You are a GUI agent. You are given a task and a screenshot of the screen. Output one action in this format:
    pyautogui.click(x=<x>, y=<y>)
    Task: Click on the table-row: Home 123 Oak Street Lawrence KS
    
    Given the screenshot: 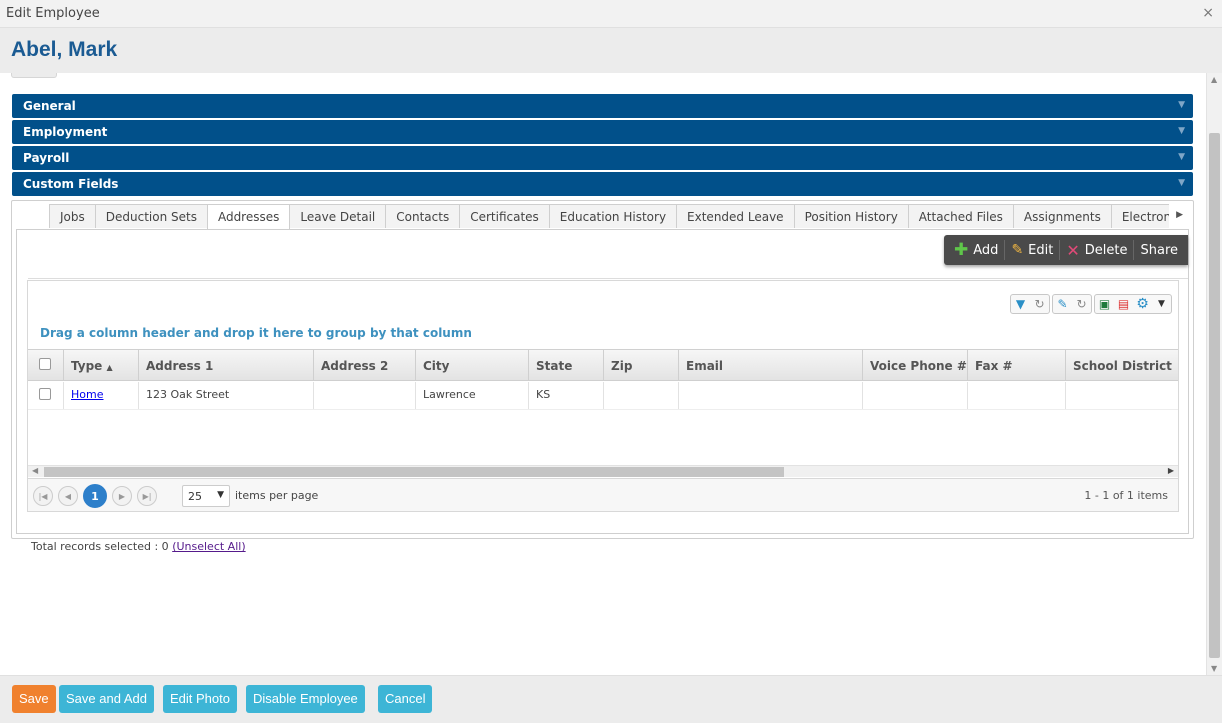 What is the action you would take?
    pyautogui.click(x=603, y=396)
    